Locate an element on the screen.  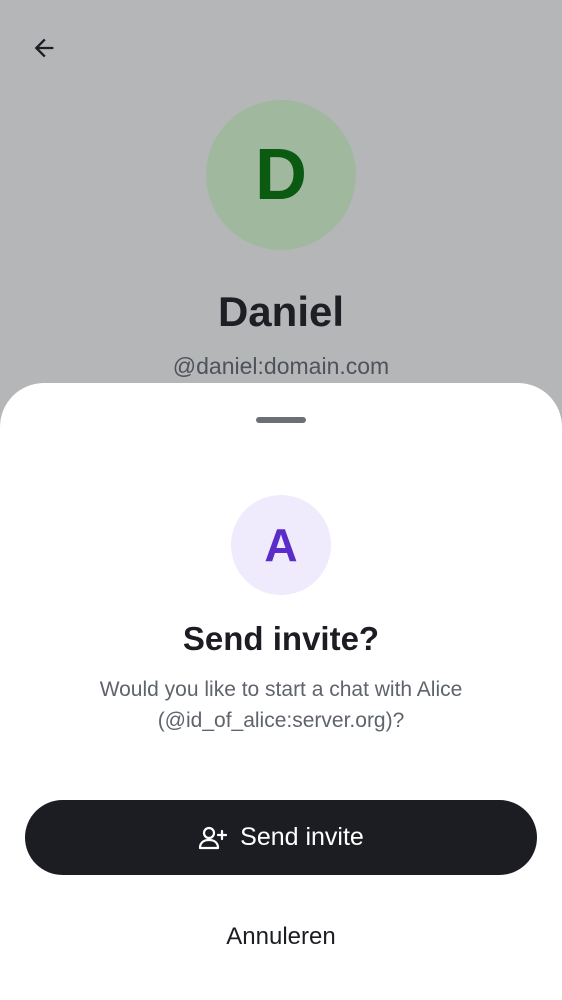
invitee-avatar: A is located at coordinates (281, 545).